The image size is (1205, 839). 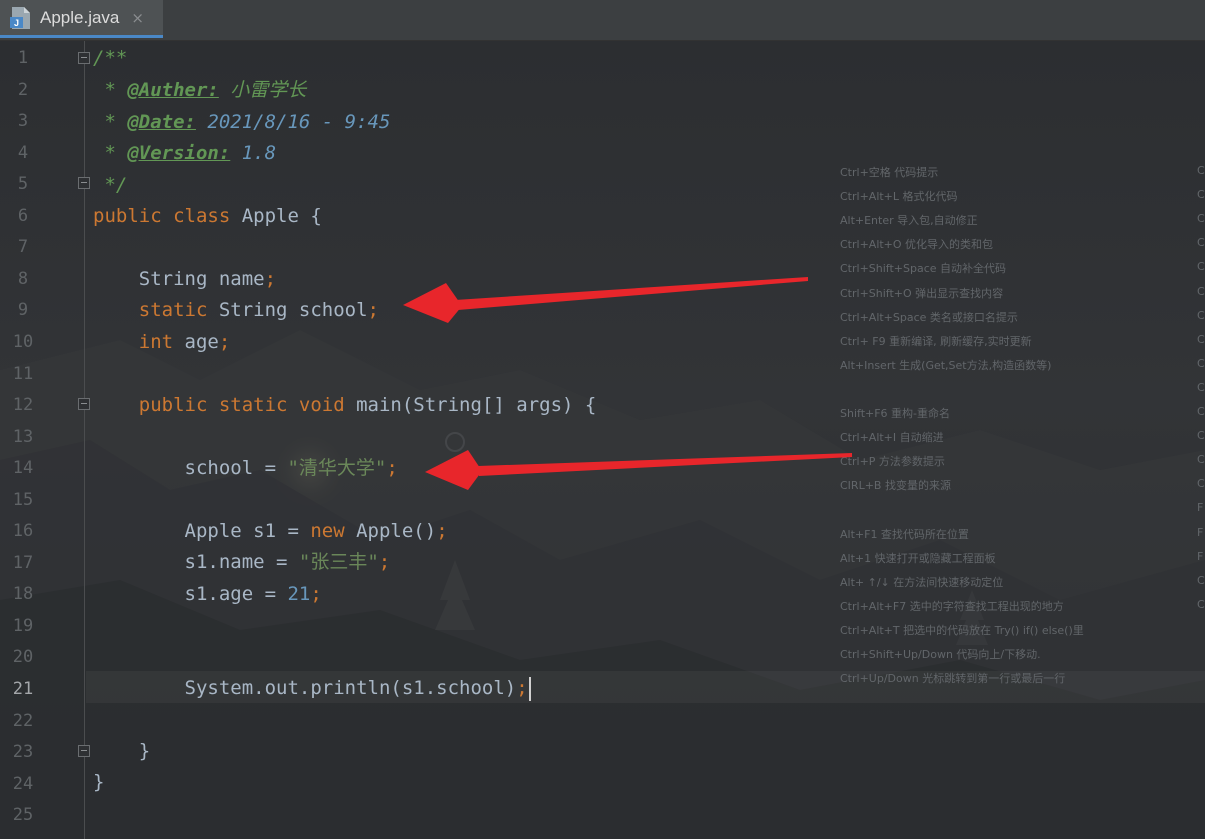 I want to click on line-number: 3, so click(x=23, y=121).